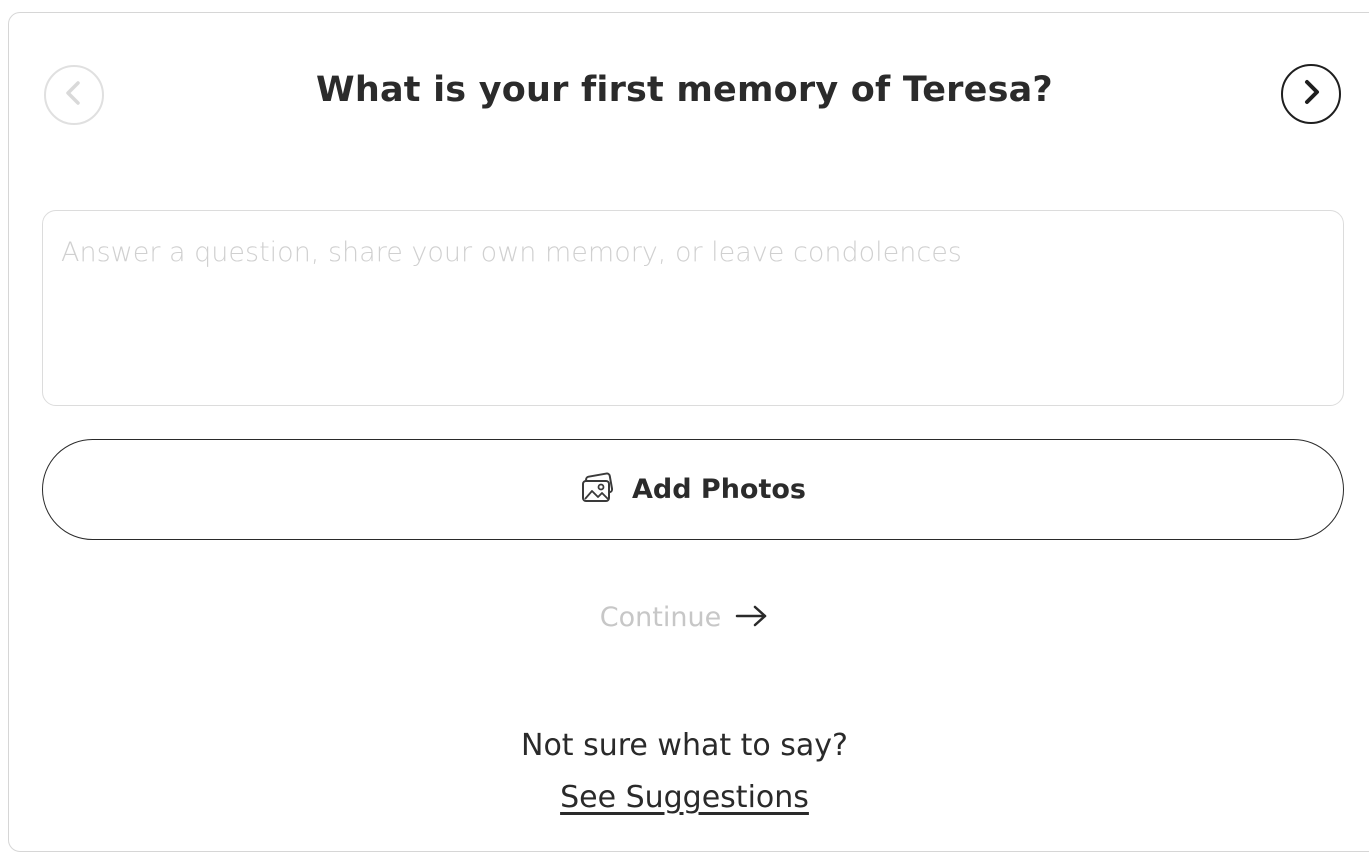 The width and height of the screenshot is (1369, 852). Describe the element at coordinates (684, 797) in the screenshot. I see `see-suggestions-link: See Suggestions` at that location.